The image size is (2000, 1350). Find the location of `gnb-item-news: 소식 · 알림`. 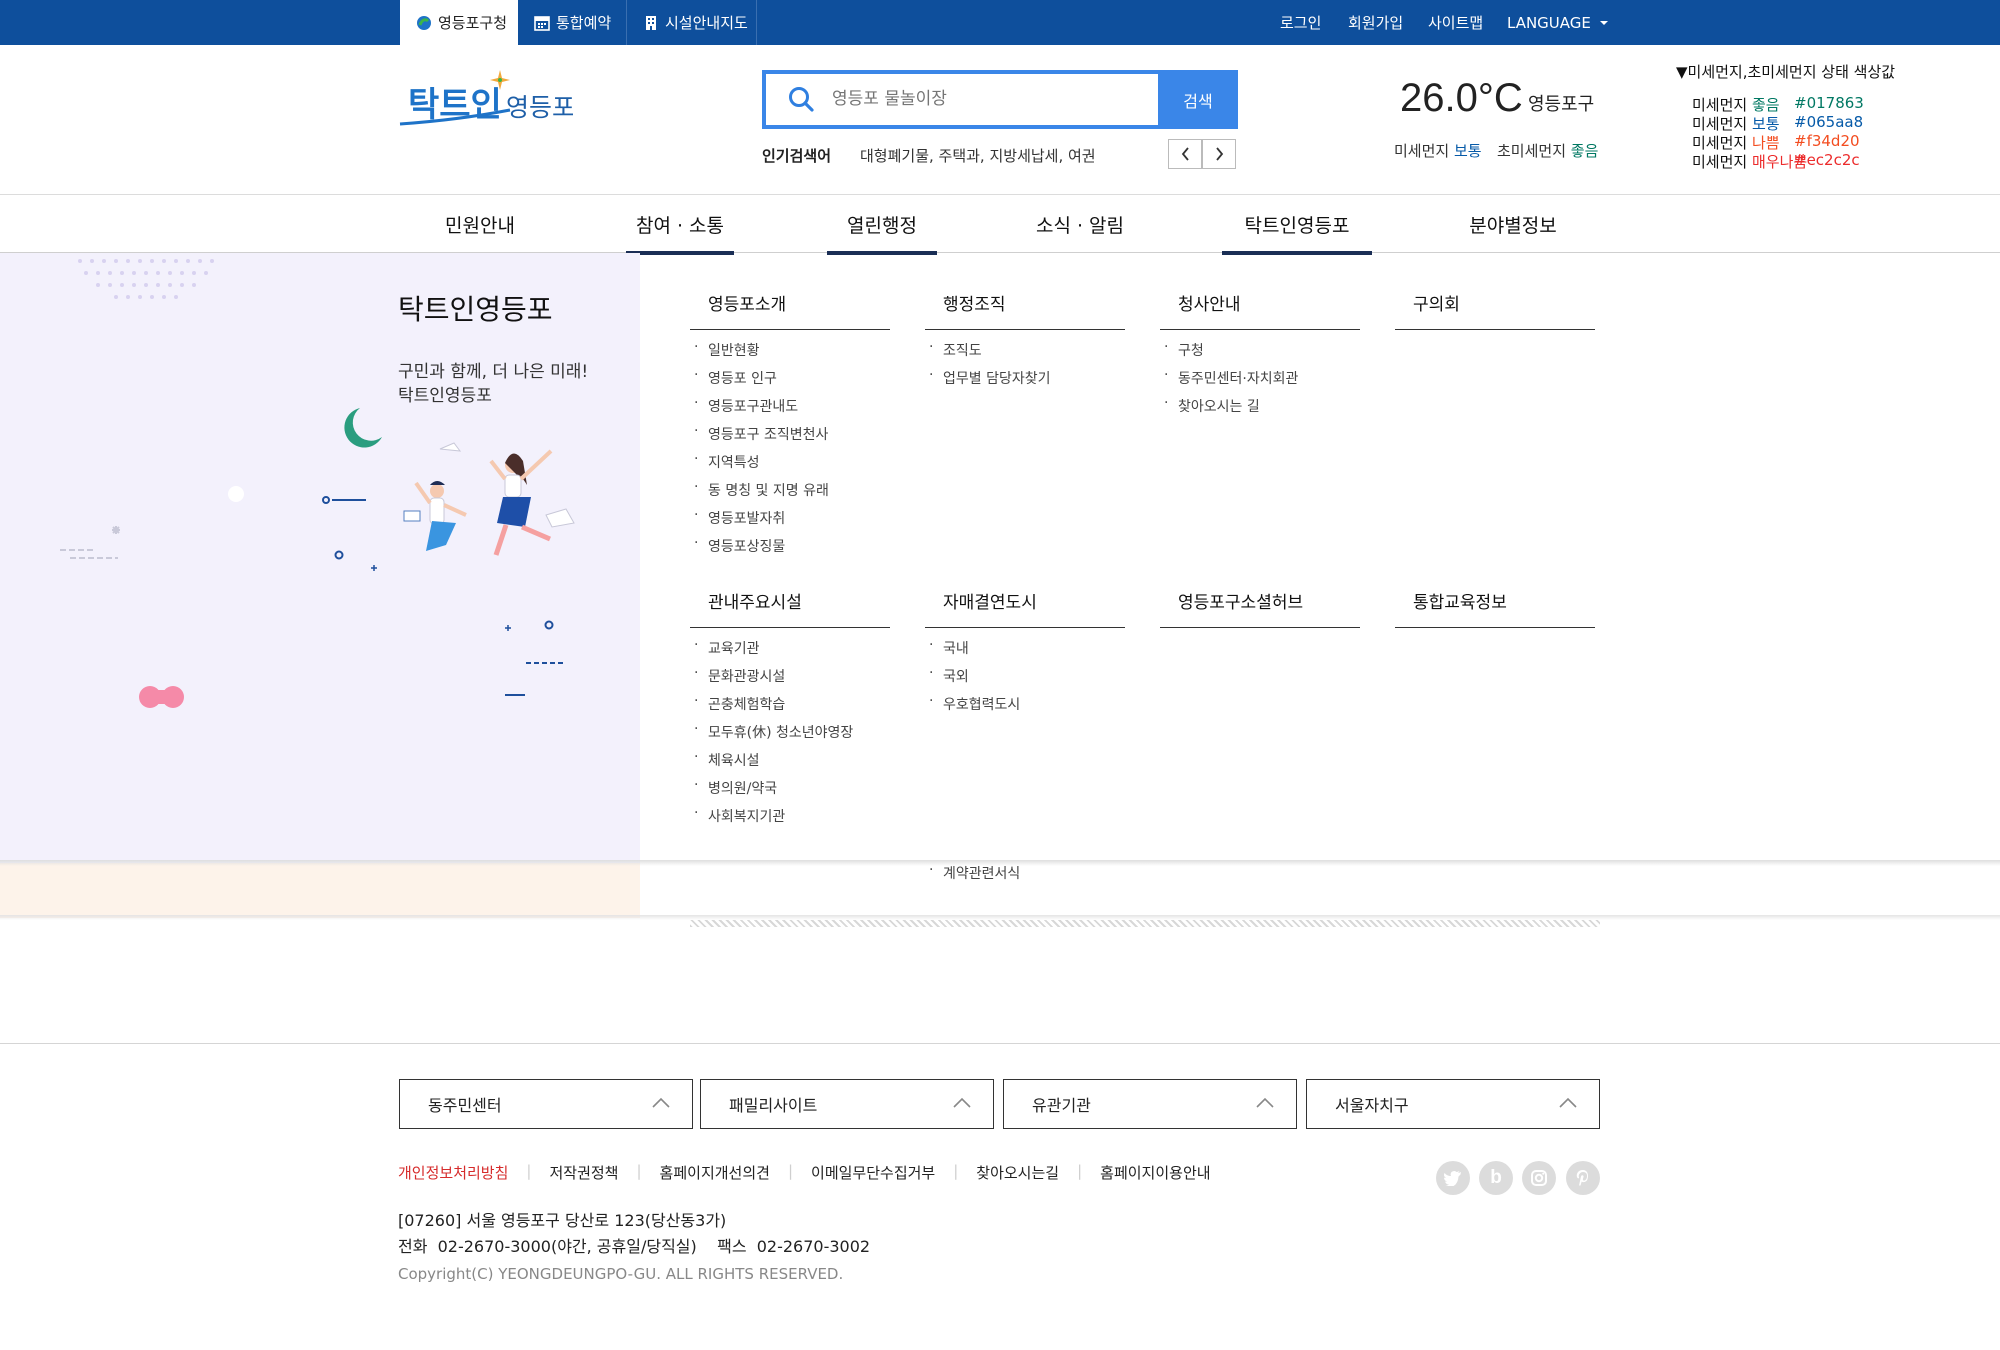

gnb-item-news: 소식 · 알림 is located at coordinates (1080, 224).